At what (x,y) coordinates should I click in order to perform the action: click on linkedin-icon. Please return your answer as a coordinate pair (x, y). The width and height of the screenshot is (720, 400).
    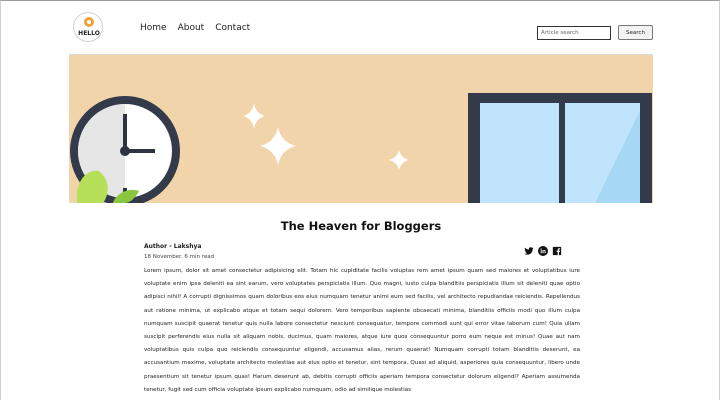
    Looking at the image, I should click on (543, 251).